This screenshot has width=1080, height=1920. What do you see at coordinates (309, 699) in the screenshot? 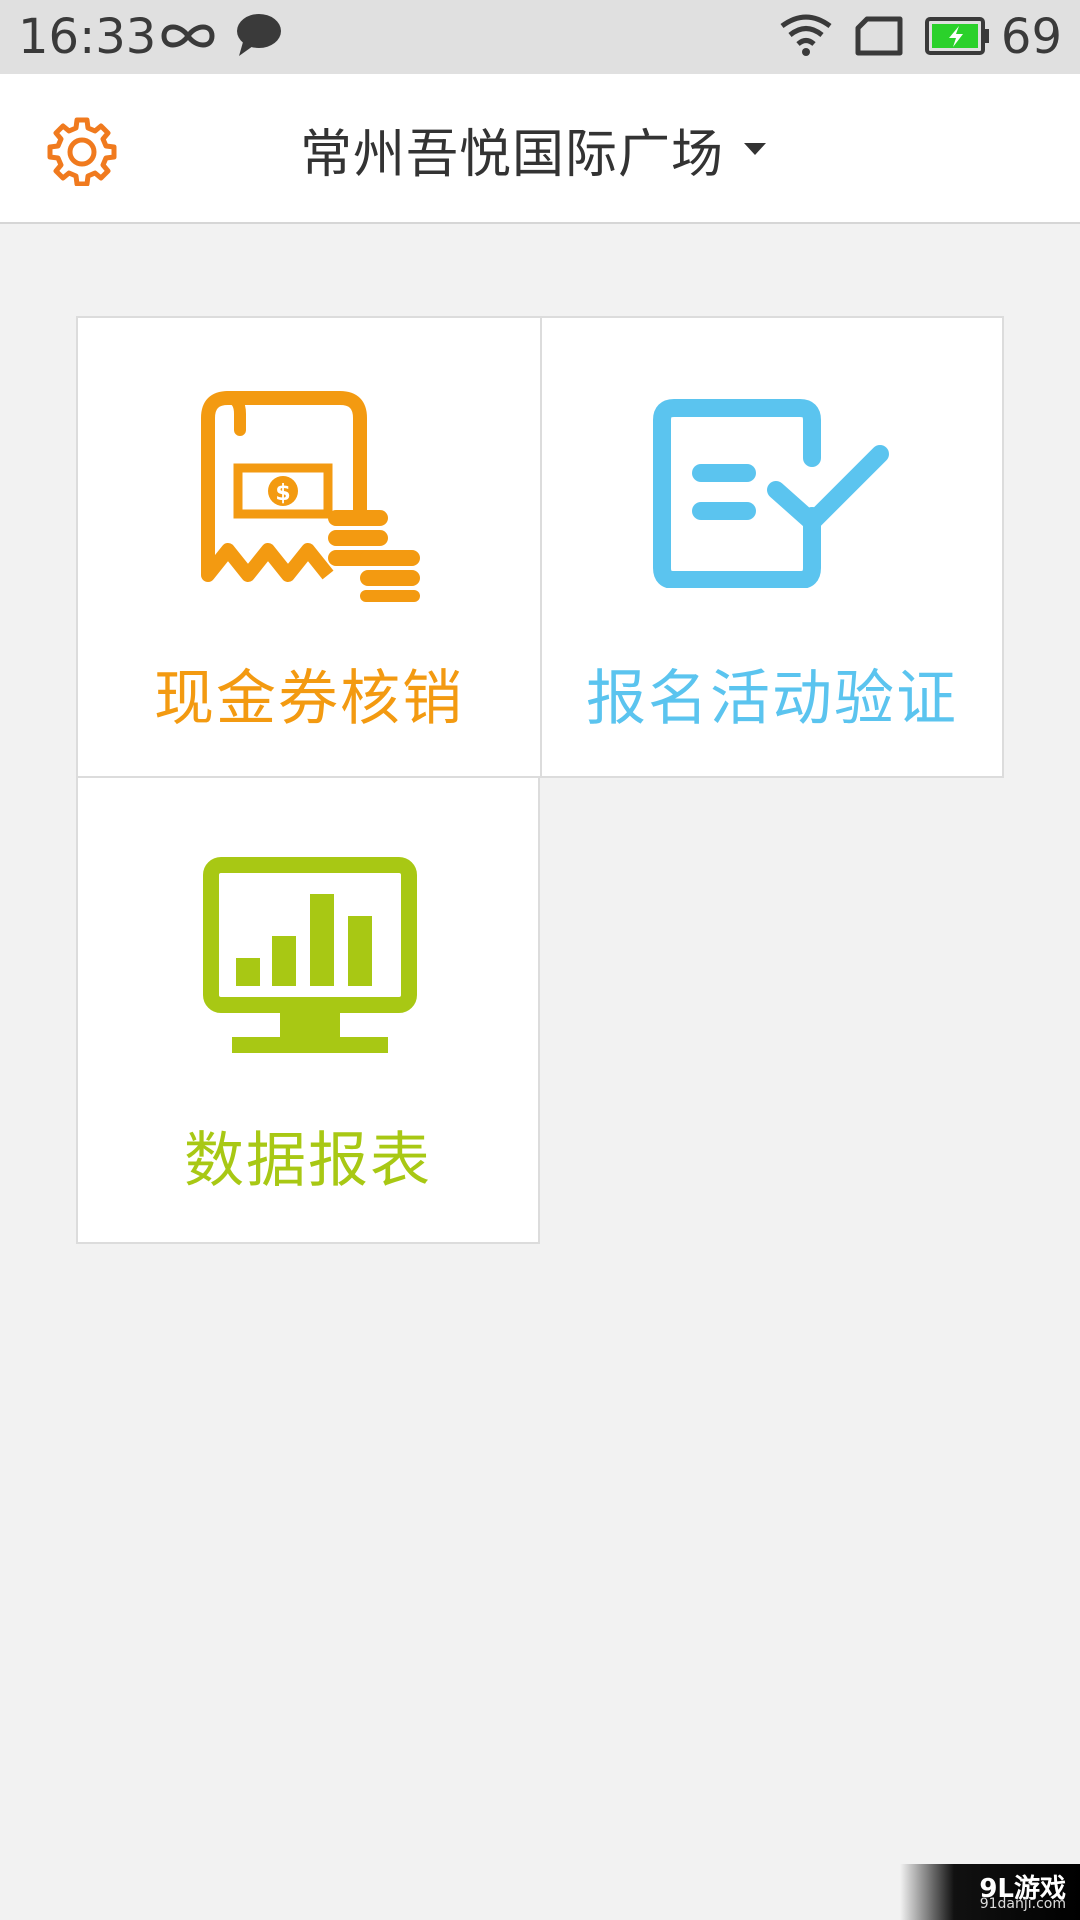
I see `tile-label: 现金券核销` at bounding box center [309, 699].